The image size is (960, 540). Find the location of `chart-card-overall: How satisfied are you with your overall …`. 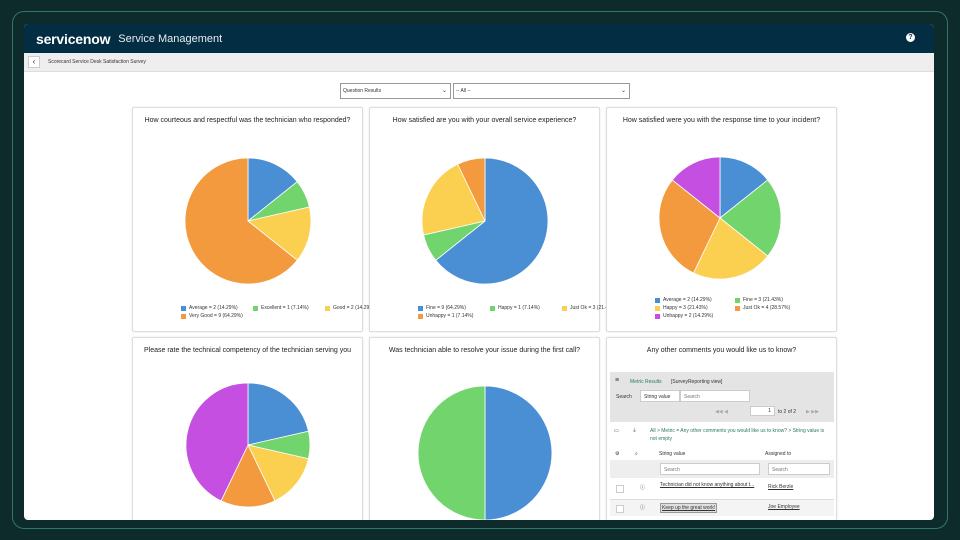

chart-card-overall: How satisfied are you with your overall … is located at coordinates (493, 219).